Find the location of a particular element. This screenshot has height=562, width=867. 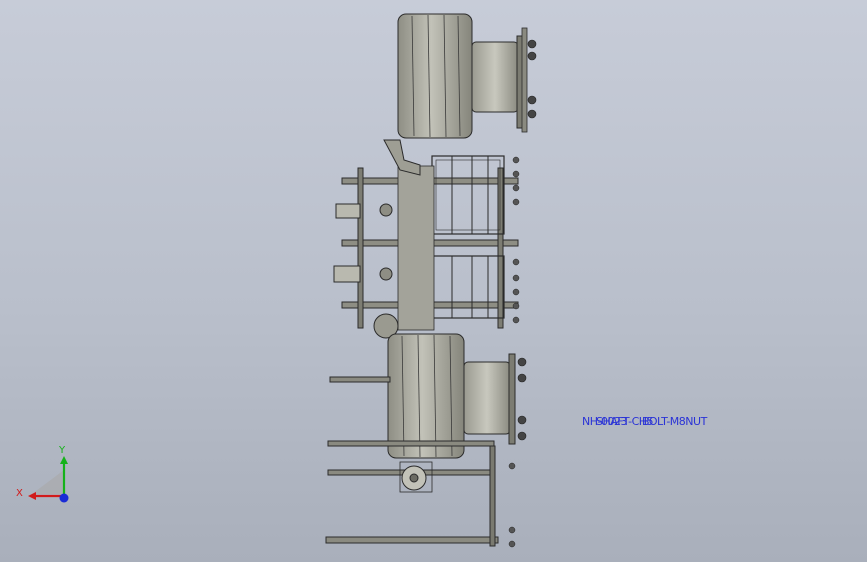

triad-y-arrow-icon is located at coordinates (64, 460).